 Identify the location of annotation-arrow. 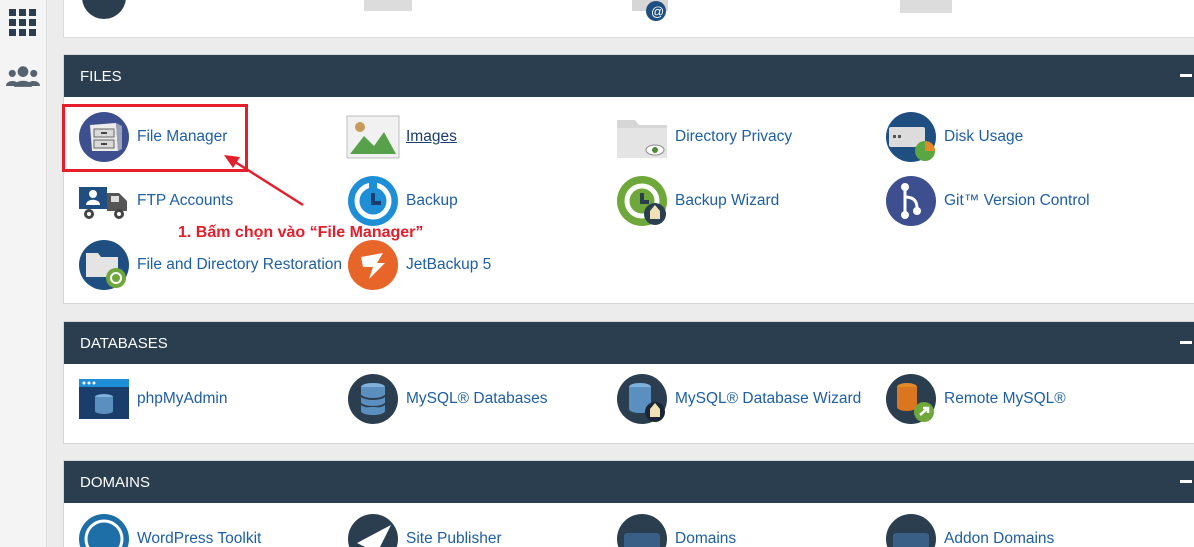
(264, 181).